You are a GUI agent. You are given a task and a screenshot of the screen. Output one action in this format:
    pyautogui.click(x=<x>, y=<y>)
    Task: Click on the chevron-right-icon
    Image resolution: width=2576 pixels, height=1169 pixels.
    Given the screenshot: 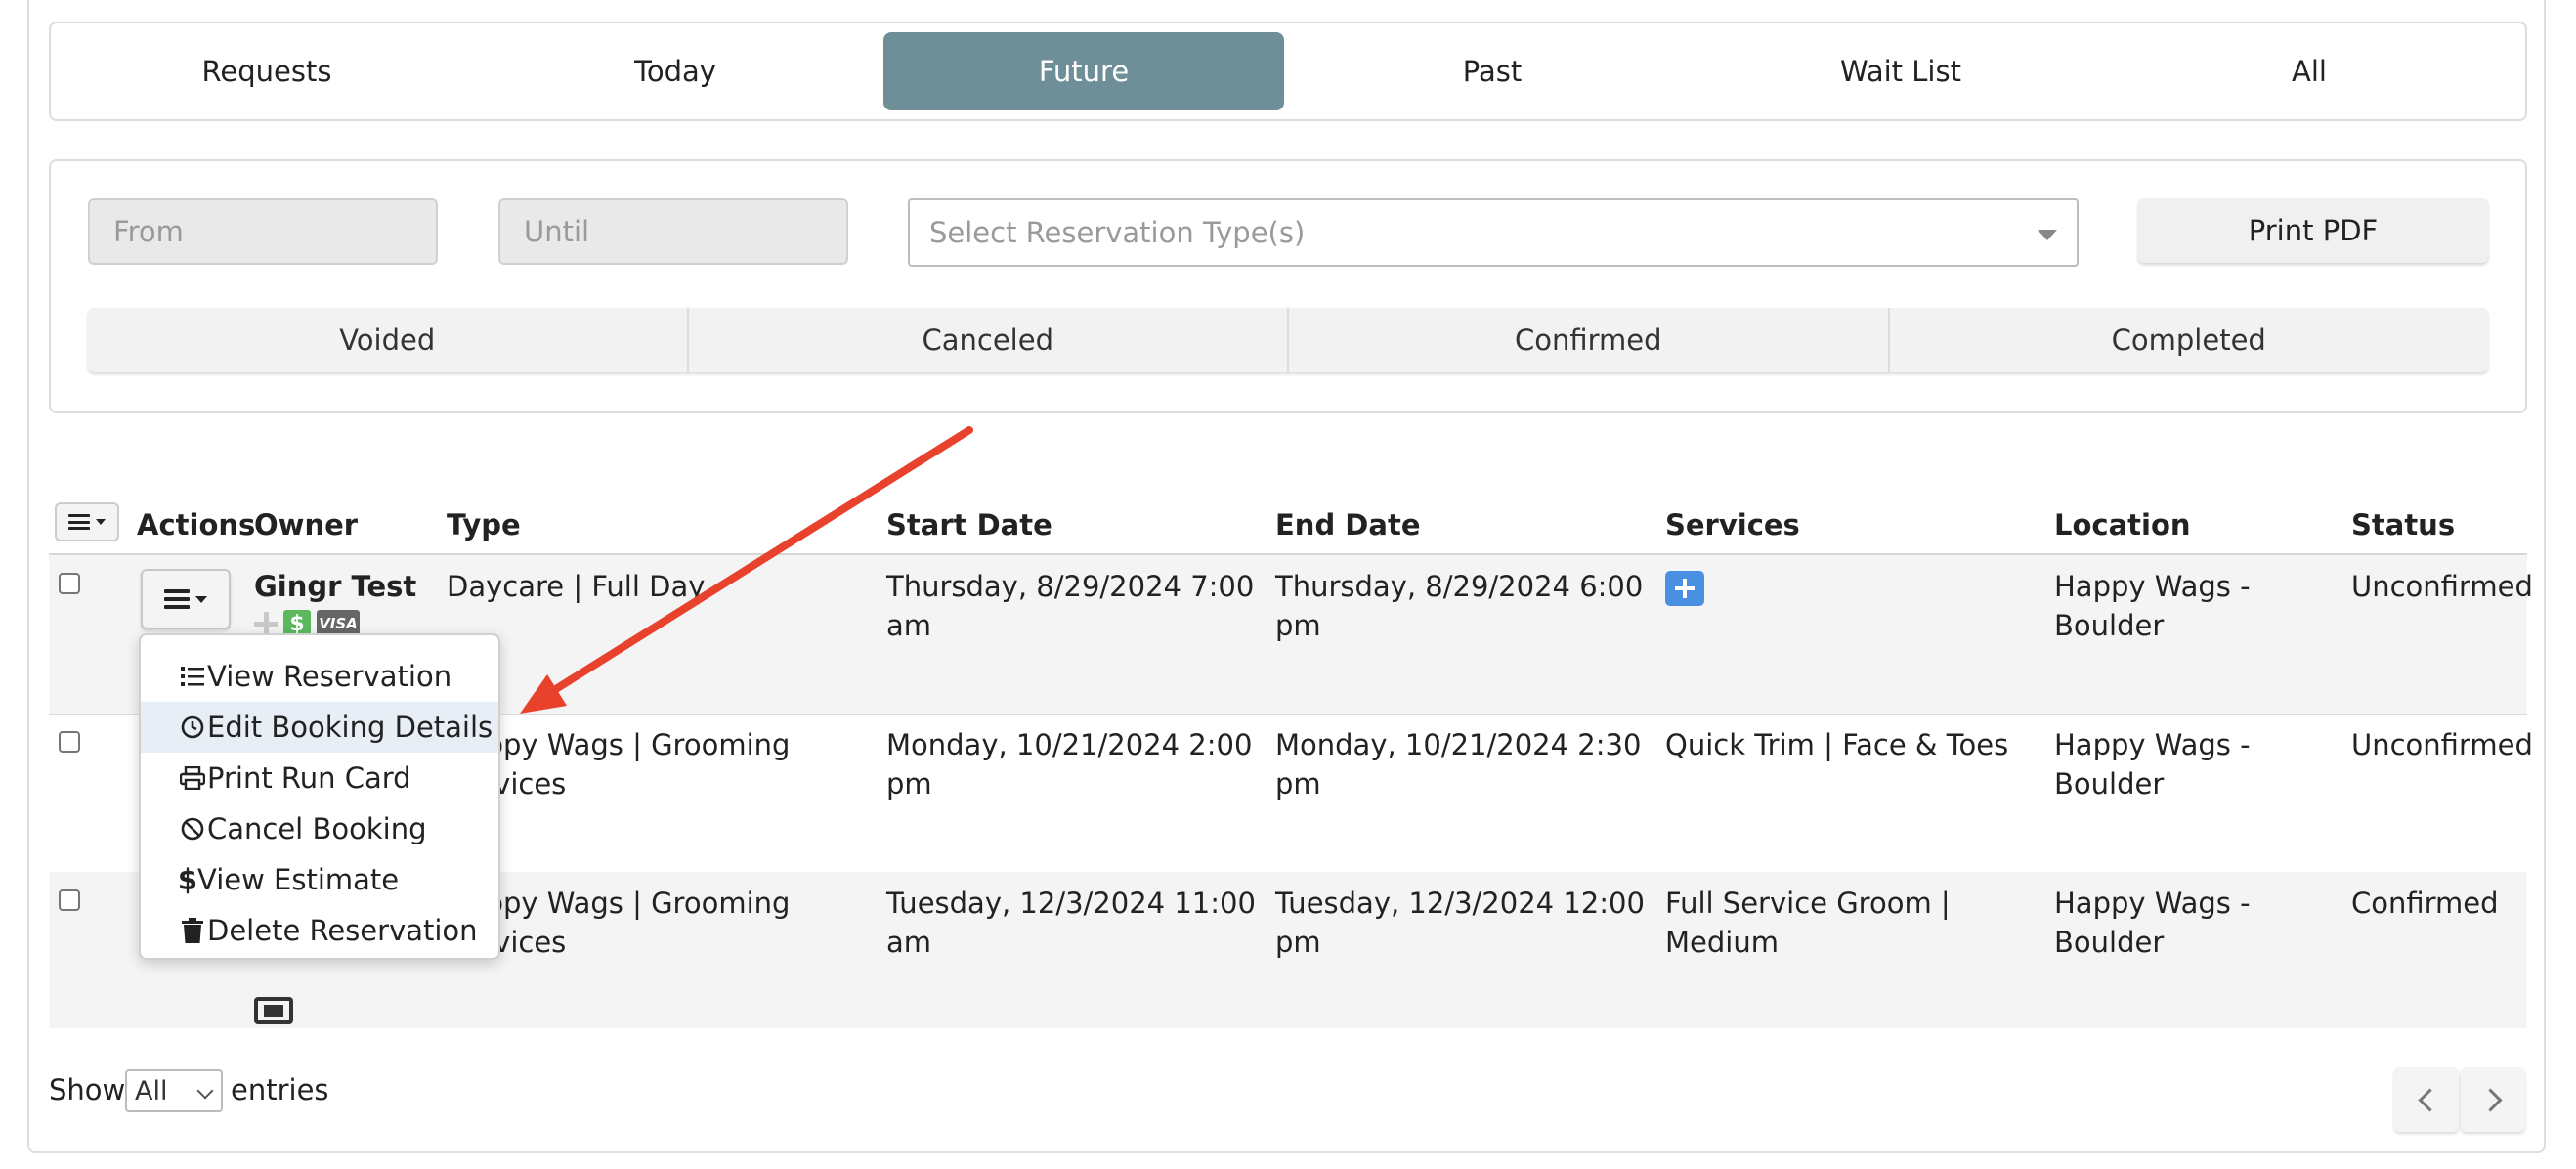 What is the action you would take?
    pyautogui.click(x=2490, y=1099)
    